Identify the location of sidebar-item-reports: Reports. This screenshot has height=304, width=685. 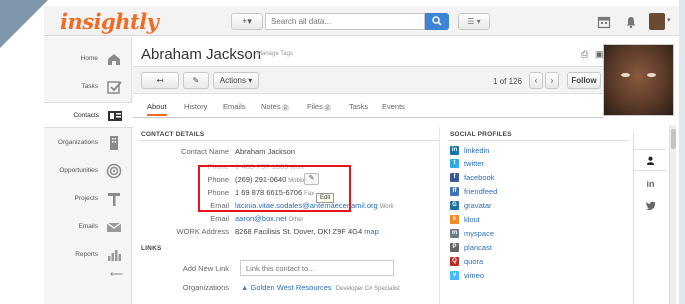
(88, 255).